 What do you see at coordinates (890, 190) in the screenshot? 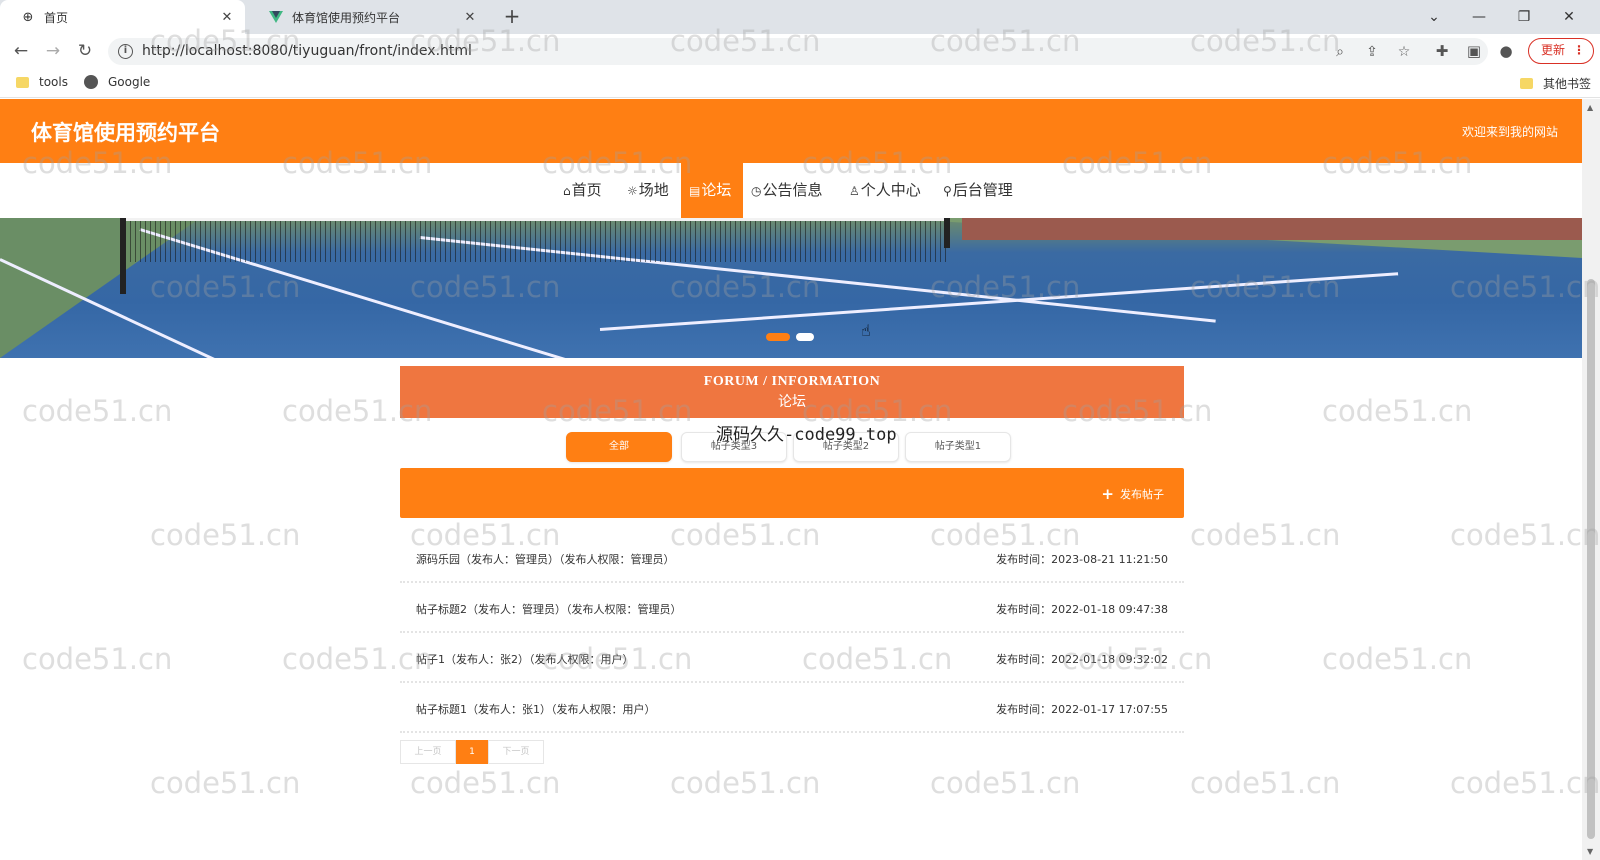
I see `nav-label: 个人中心` at bounding box center [890, 190].